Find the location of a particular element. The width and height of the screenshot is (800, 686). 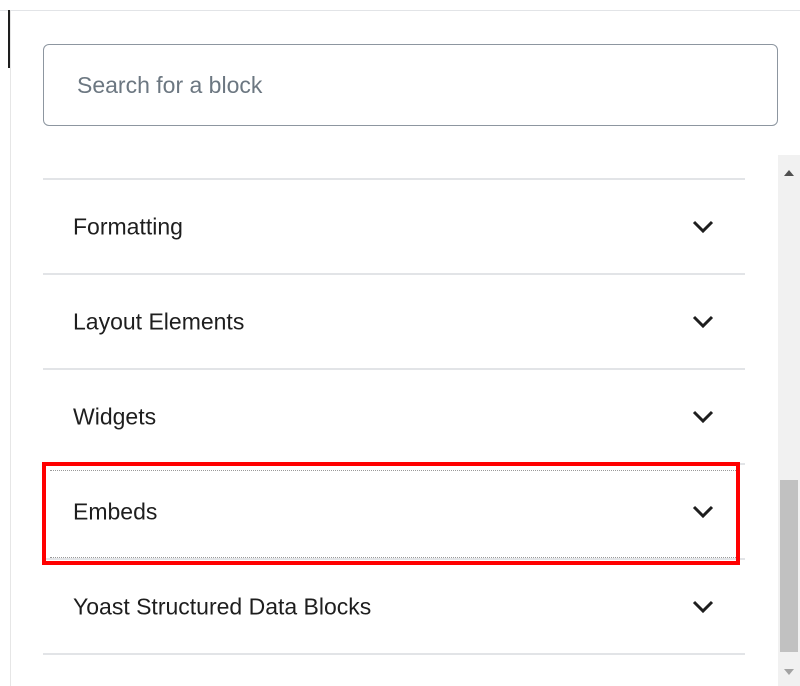

scrollbar-thumb is located at coordinates (789, 566).